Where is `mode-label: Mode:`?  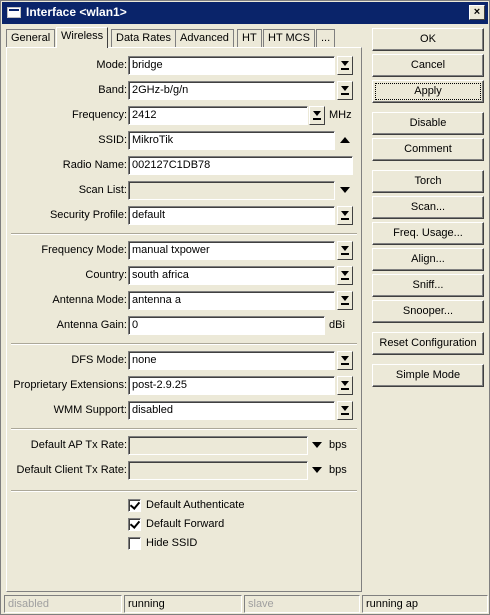 mode-label: Mode: is located at coordinates (111, 65).